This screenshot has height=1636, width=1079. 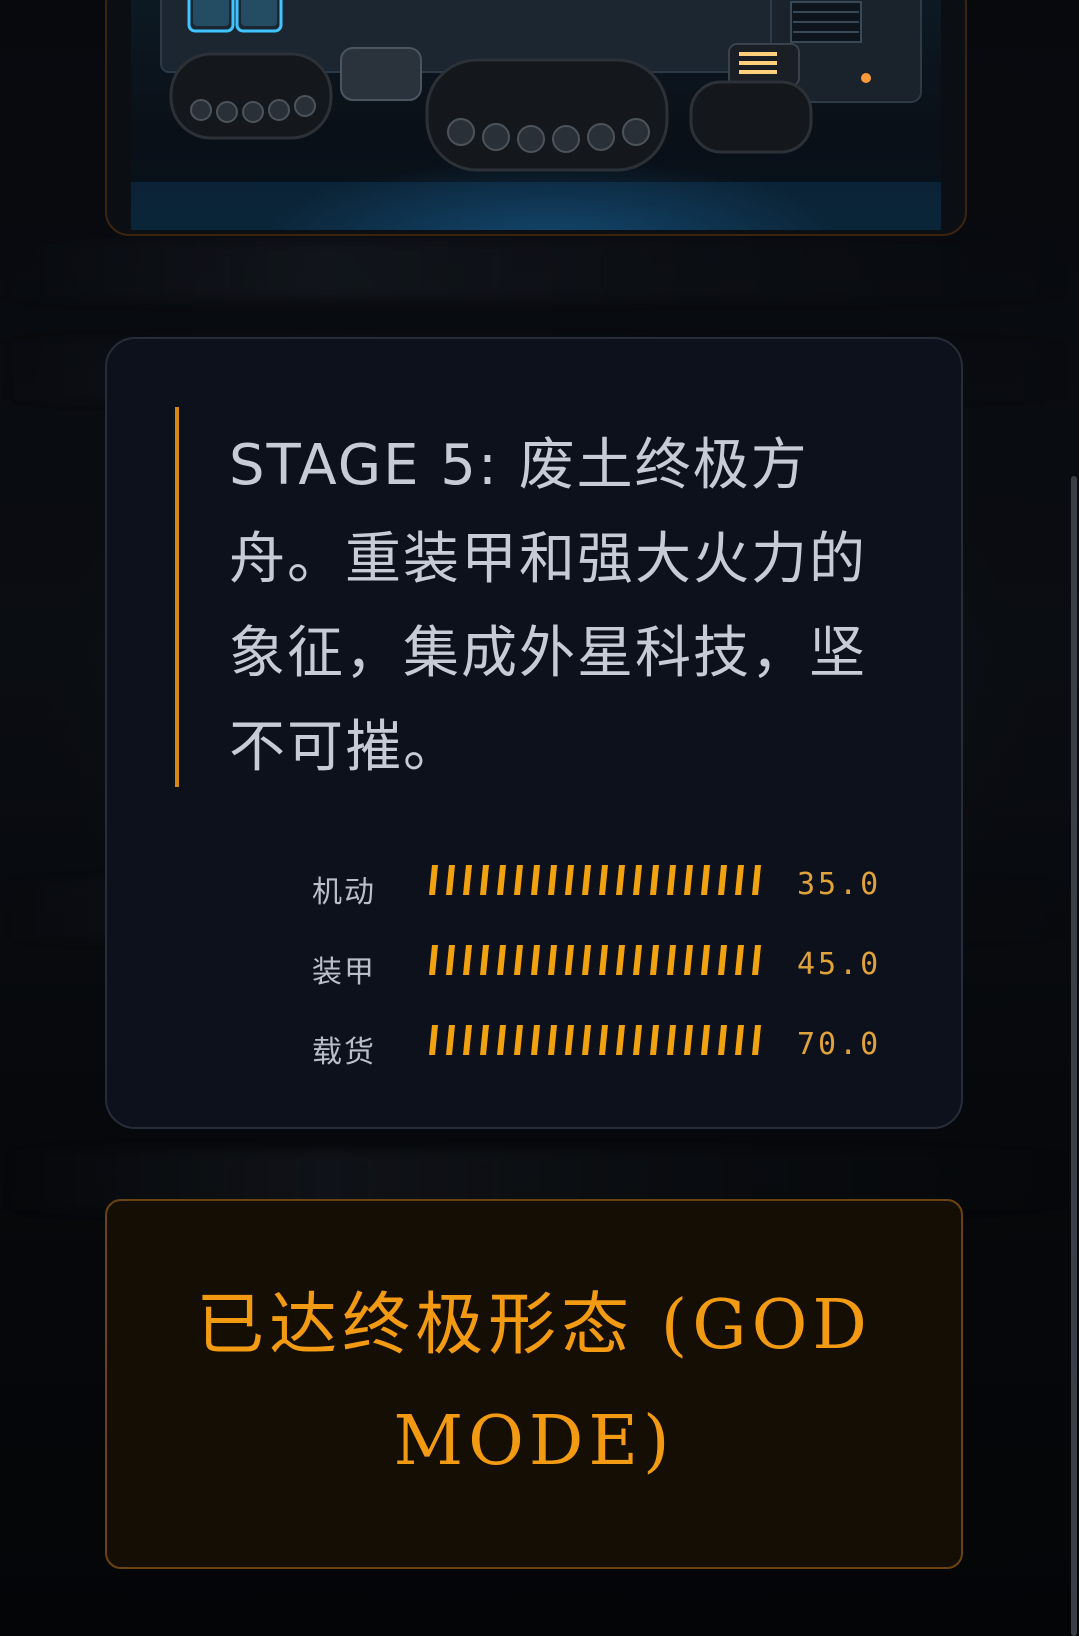 I want to click on god-mode-label: 已达终极形态 (GOD MODE), so click(x=534, y=1383).